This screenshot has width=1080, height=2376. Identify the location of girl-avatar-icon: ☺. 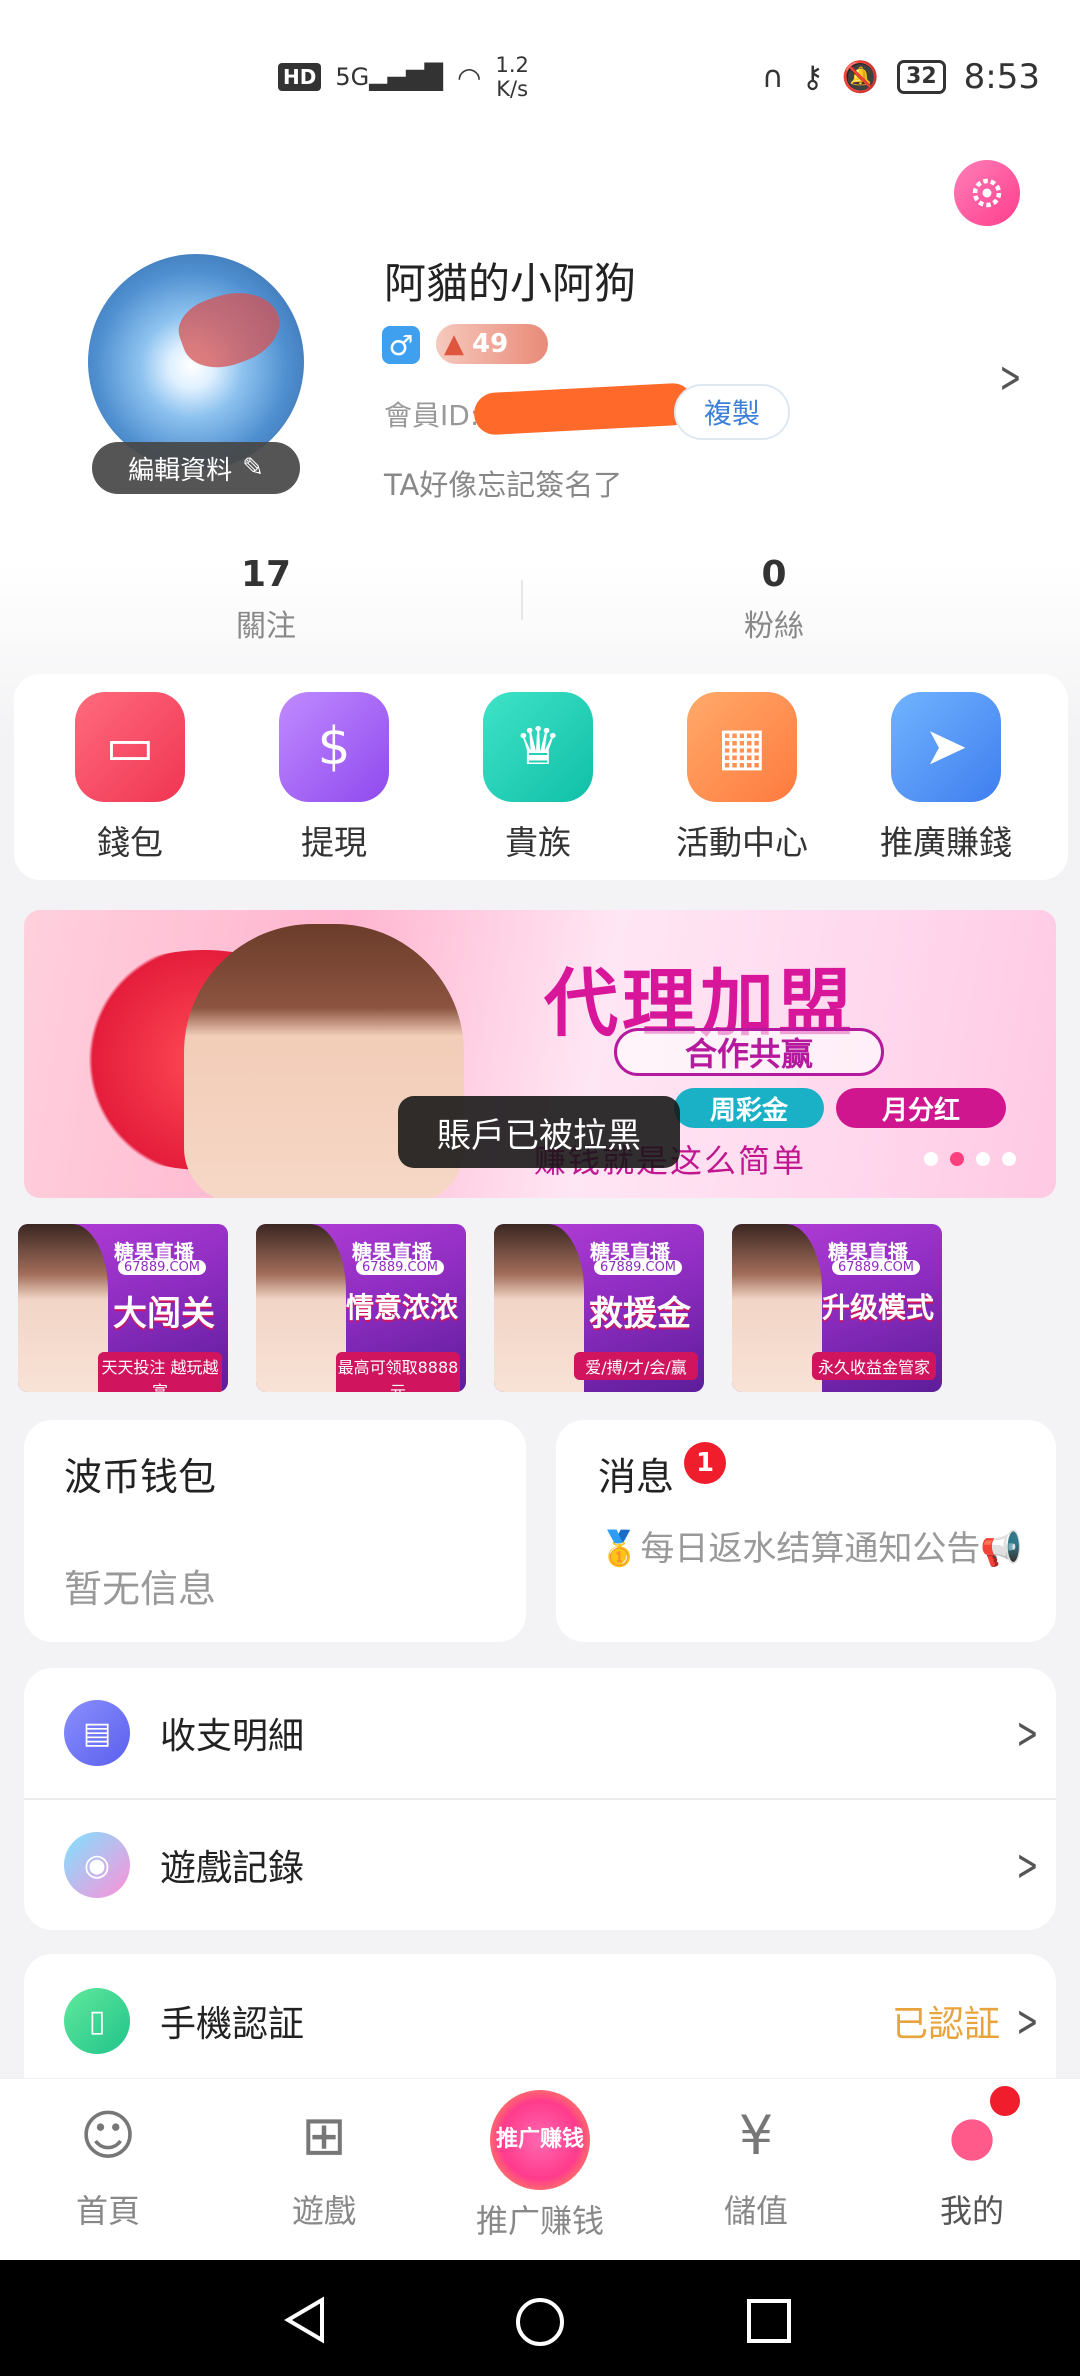
(108, 2135).